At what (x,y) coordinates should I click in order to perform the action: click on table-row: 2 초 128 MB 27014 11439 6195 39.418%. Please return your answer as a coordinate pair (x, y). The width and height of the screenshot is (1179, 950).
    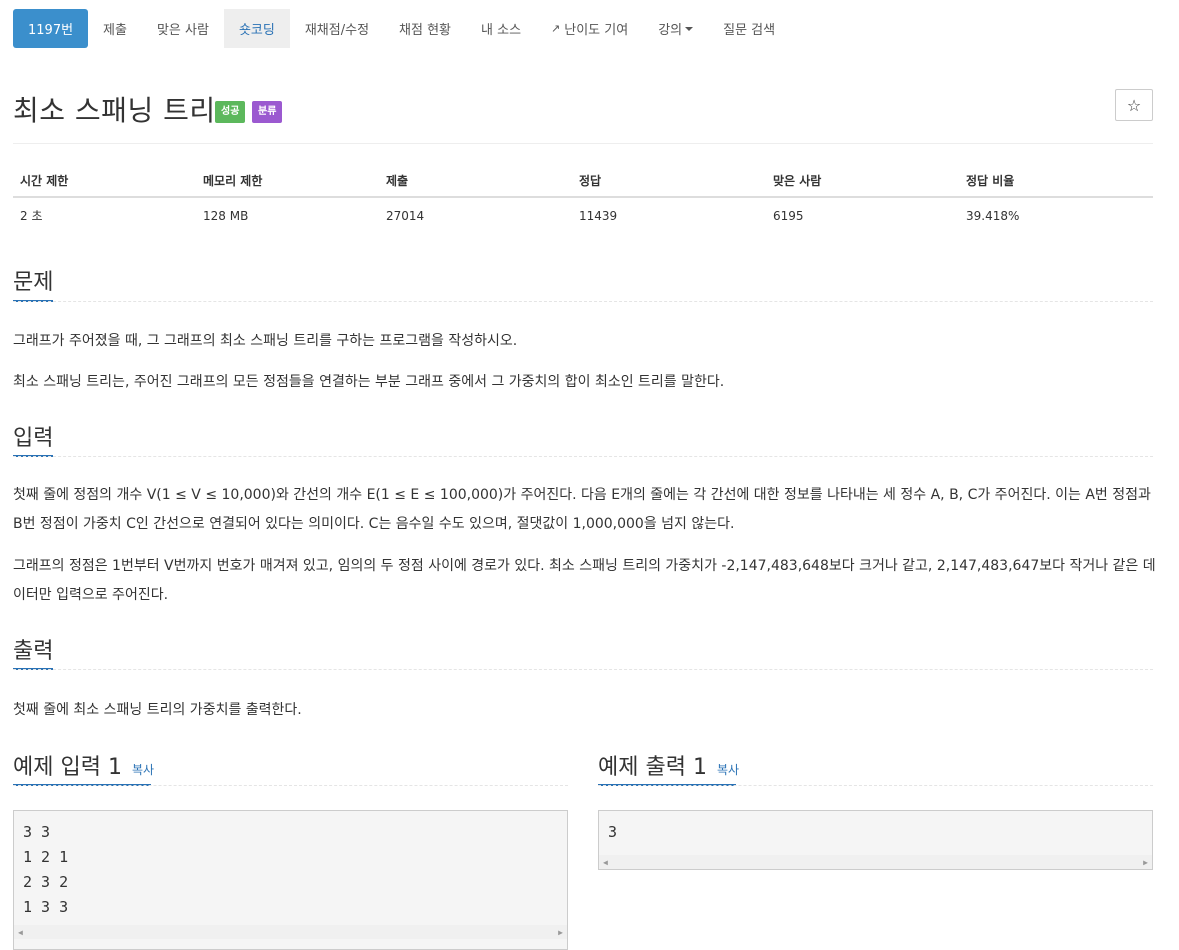
    Looking at the image, I should click on (583, 215).